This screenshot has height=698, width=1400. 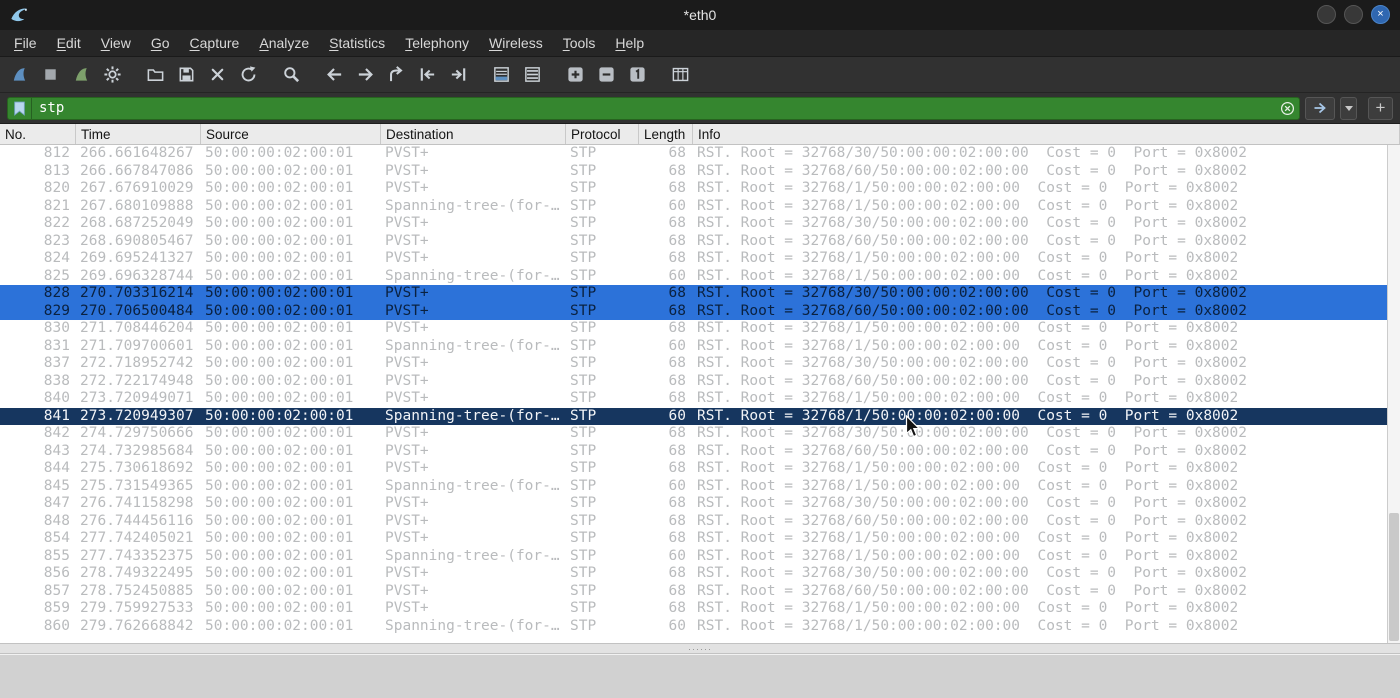 What do you see at coordinates (575, 75) in the screenshot?
I see `zoom-in-button` at bounding box center [575, 75].